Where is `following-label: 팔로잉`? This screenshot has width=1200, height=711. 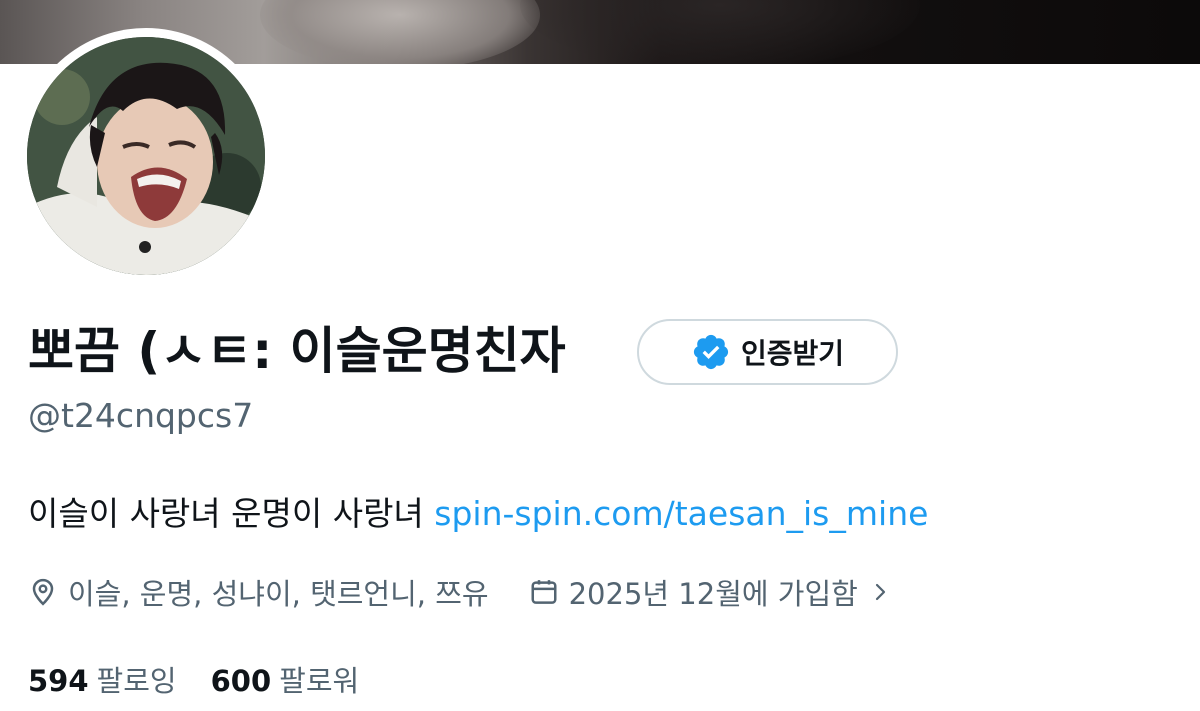
following-label: 팔로잉 is located at coordinates (136, 681).